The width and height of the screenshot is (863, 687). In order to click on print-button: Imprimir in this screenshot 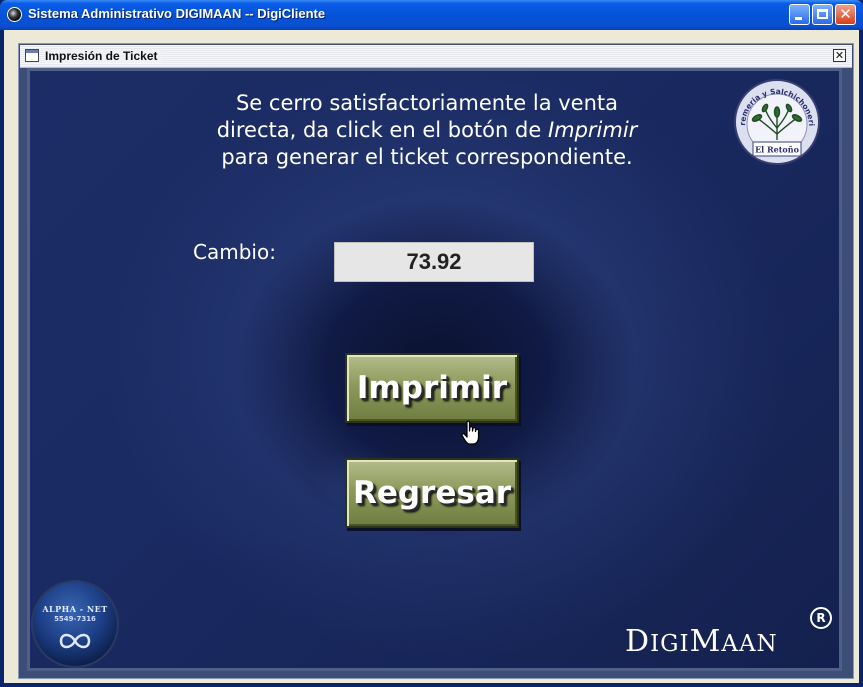, I will do `click(432, 388)`.